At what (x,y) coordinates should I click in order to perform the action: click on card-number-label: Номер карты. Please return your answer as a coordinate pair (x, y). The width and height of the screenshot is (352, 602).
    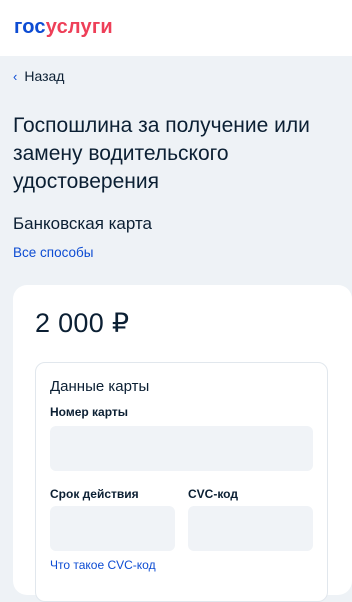
    Looking at the image, I should click on (89, 412).